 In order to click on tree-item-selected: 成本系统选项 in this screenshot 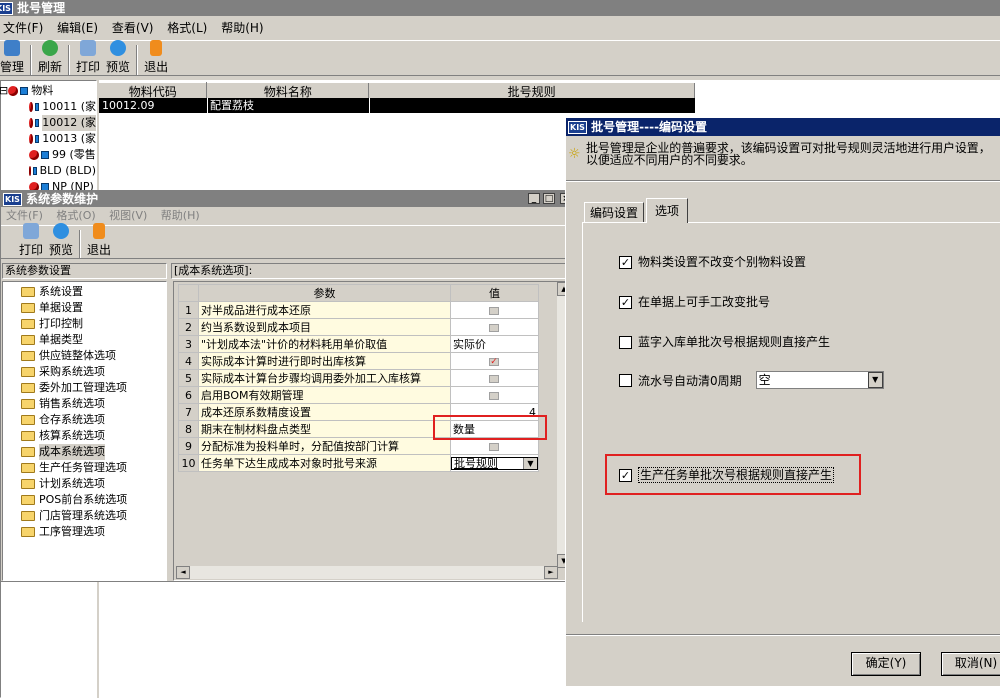, I will do `click(93, 452)`.